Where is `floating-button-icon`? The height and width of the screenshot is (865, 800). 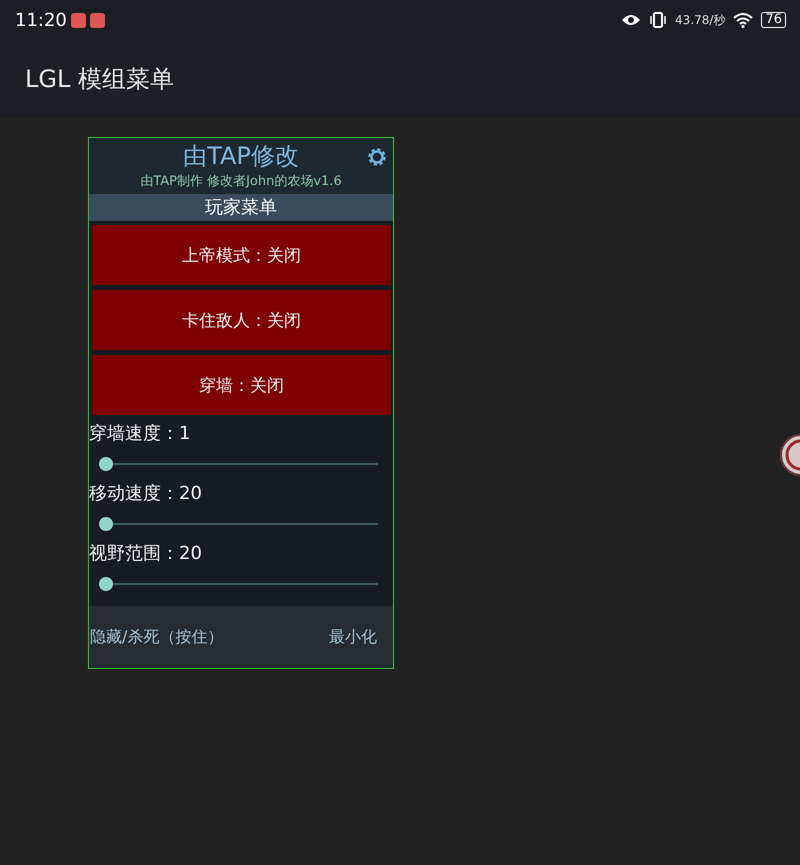 floating-button-icon is located at coordinates (790, 455).